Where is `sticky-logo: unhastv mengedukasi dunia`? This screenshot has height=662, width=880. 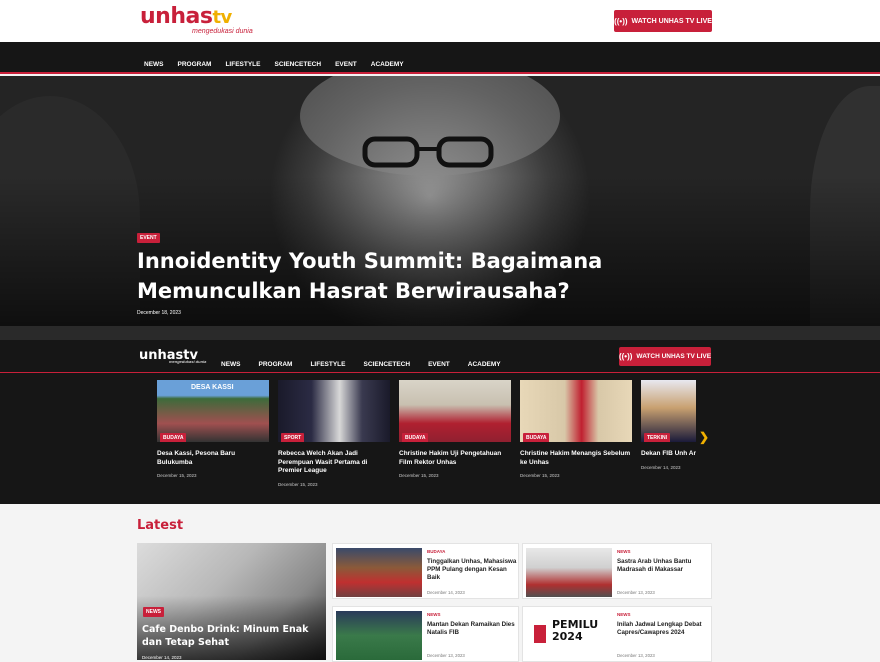 sticky-logo: unhastv mengedukasi dunia is located at coordinates (172, 355).